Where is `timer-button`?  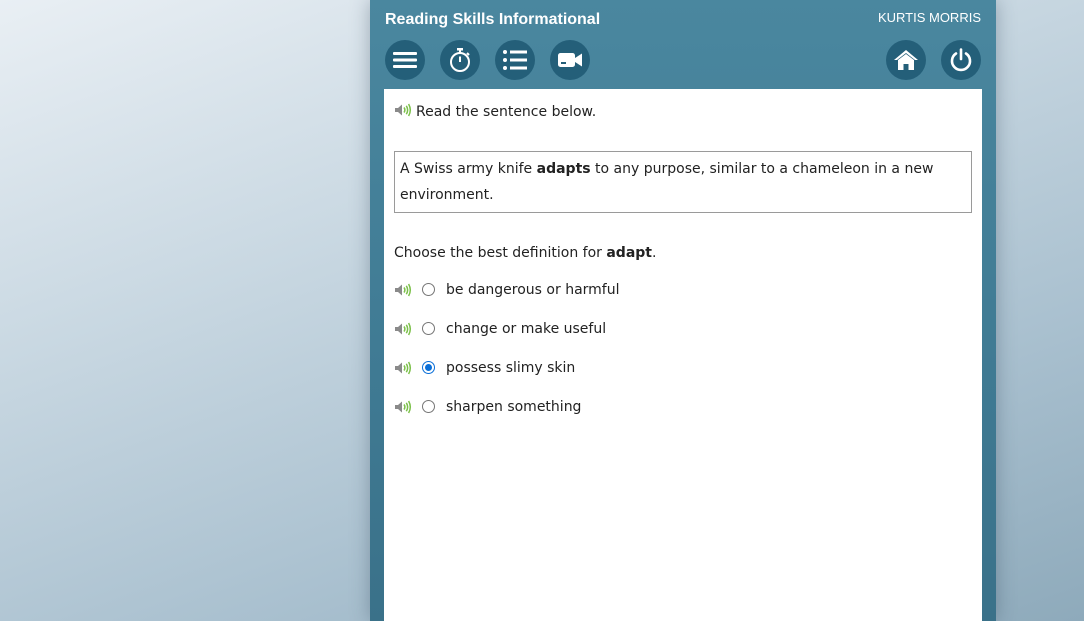 timer-button is located at coordinates (460, 60).